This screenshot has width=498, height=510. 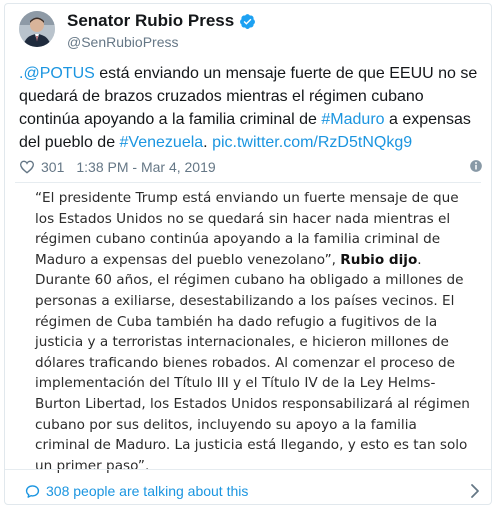 I want to click on comment-bubble-icon, so click(x=32, y=491).